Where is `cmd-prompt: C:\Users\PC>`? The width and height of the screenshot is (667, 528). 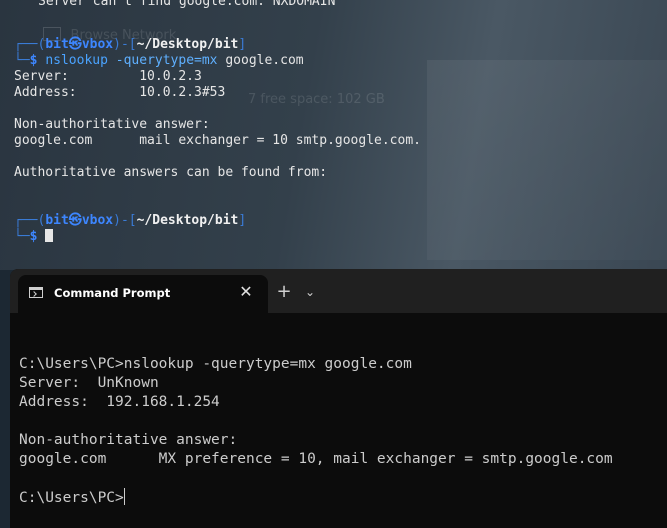
cmd-prompt: C:\Users\PC> is located at coordinates (71, 498).